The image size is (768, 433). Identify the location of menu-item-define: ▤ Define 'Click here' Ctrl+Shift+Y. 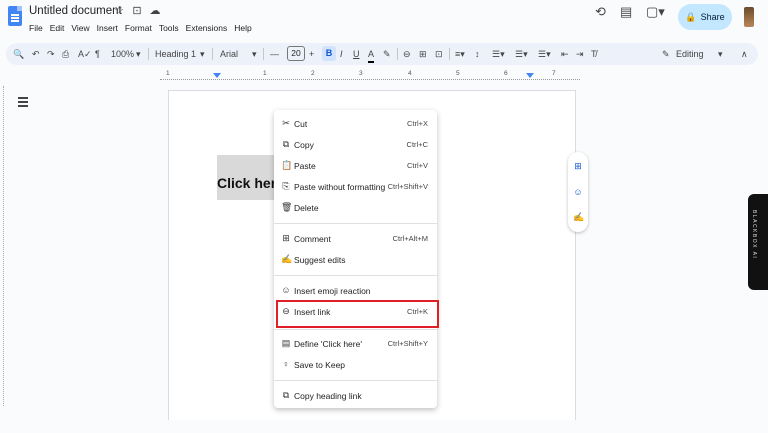
(355, 345).